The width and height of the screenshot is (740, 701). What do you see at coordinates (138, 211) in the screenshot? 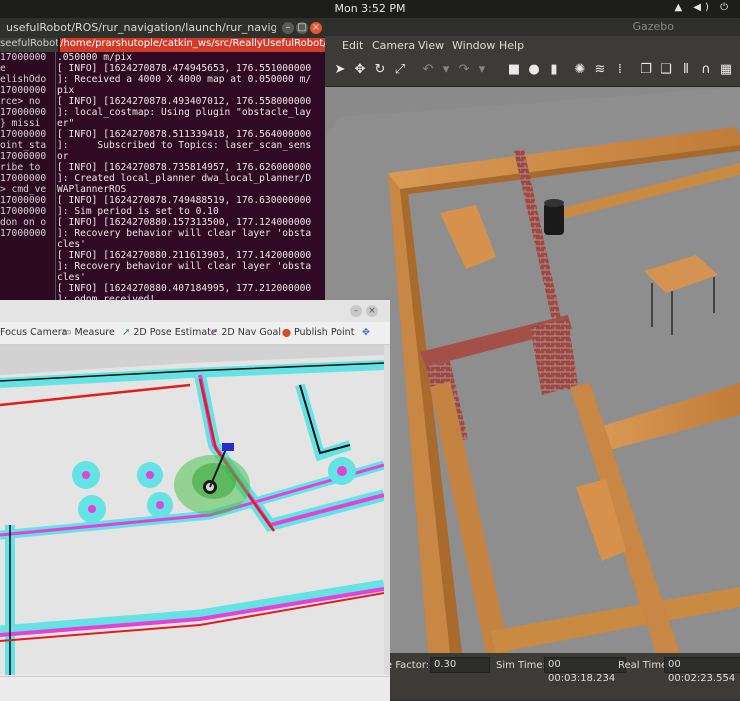
I see `terminal-line: ]: Sim period is set to 0.10` at bounding box center [138, 211].